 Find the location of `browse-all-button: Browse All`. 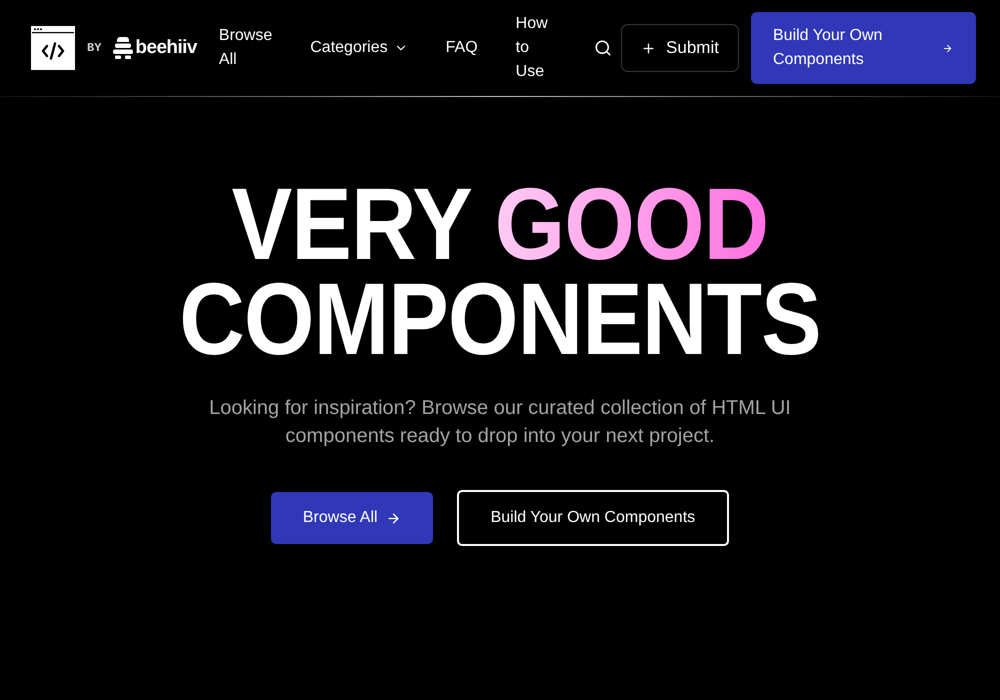

browse-all-button: Browse All is located at coordinates (351, 518).